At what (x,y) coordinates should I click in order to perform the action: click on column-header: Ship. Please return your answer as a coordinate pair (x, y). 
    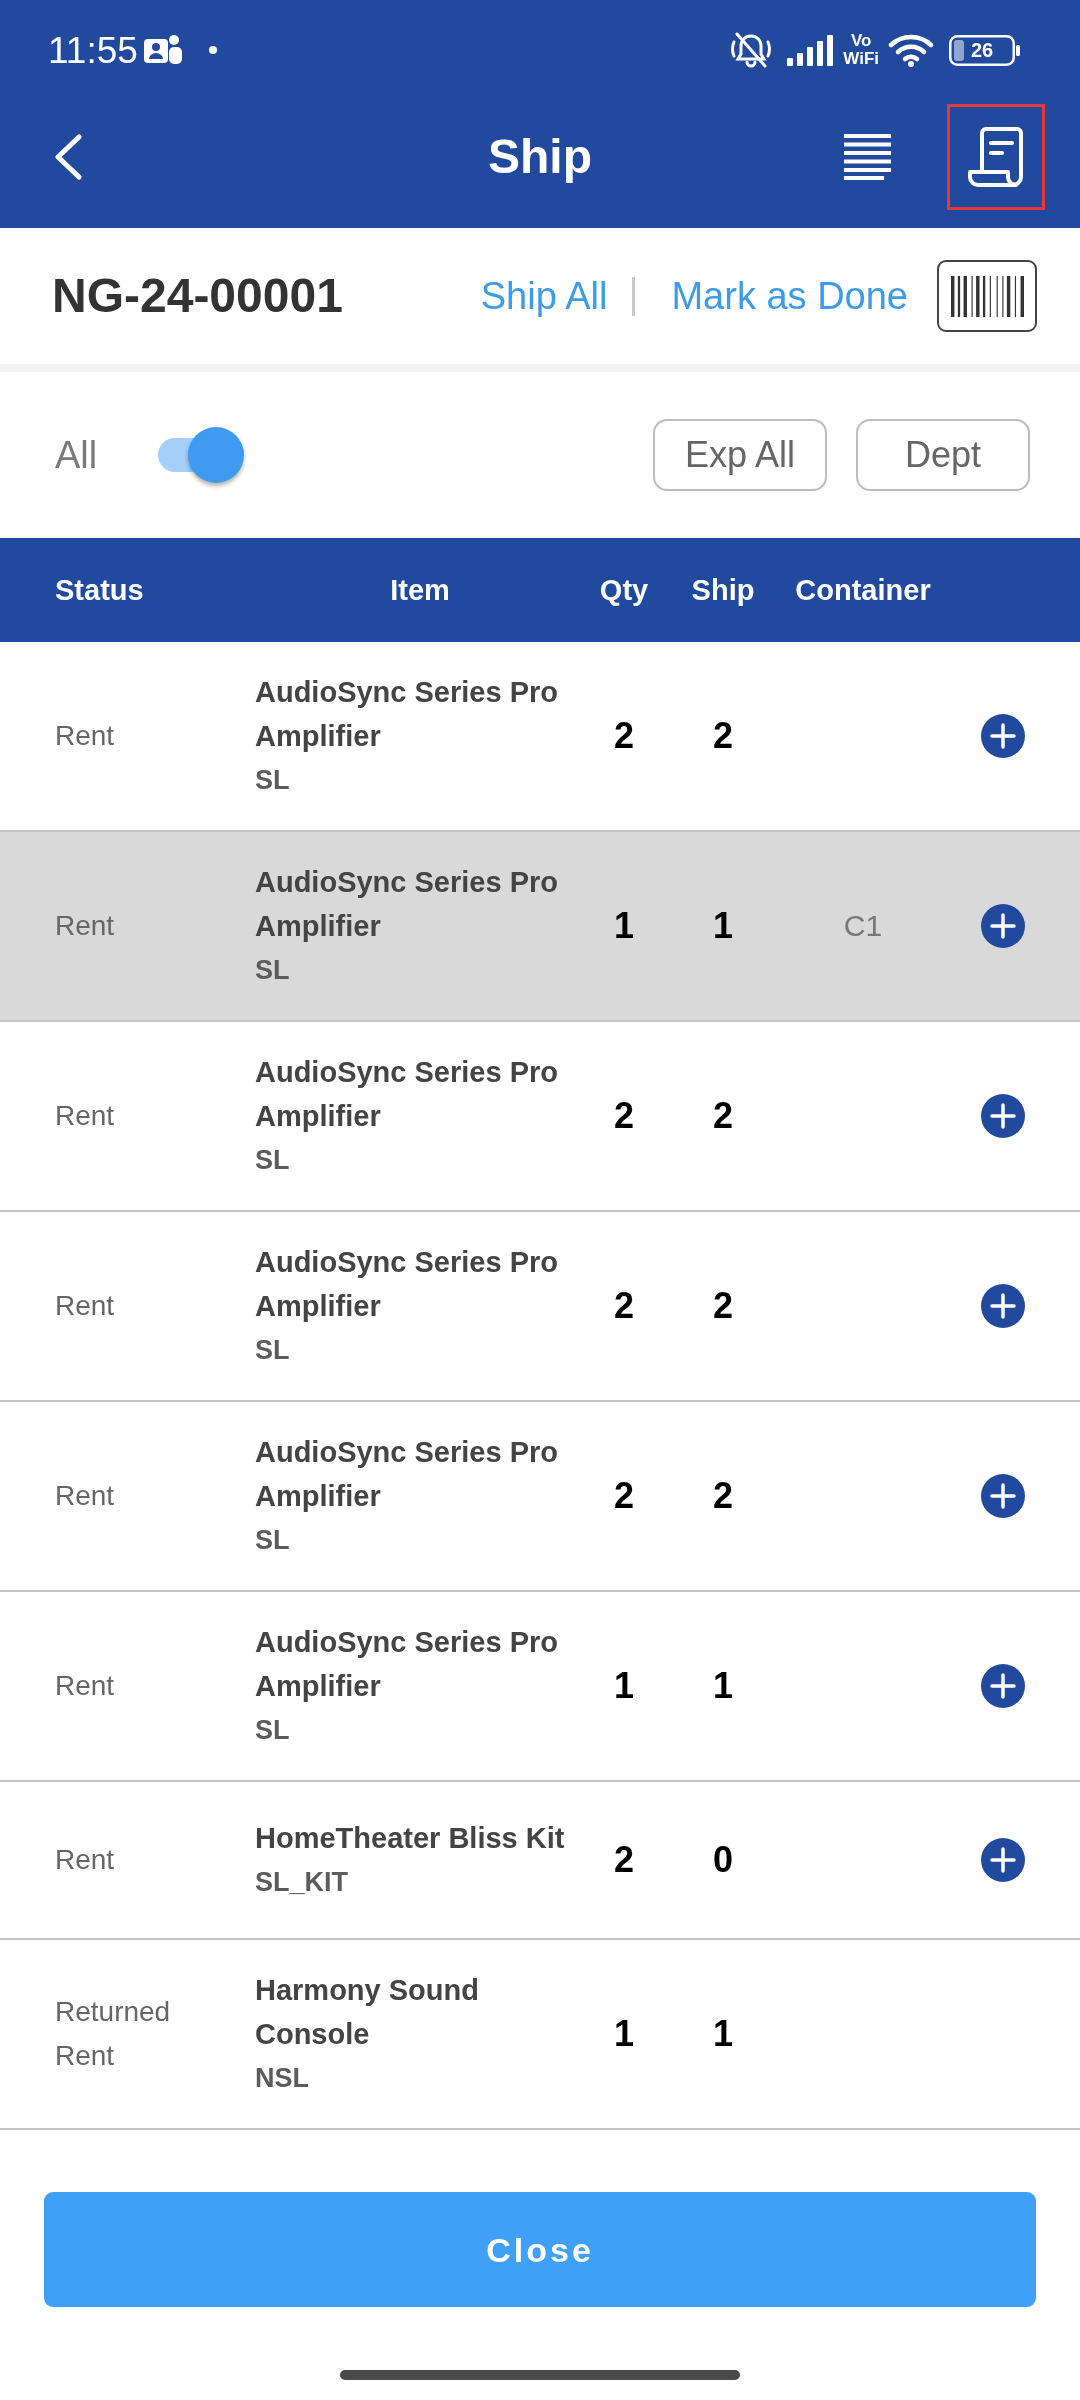
    Looking at the image, I should click on (723, 590).